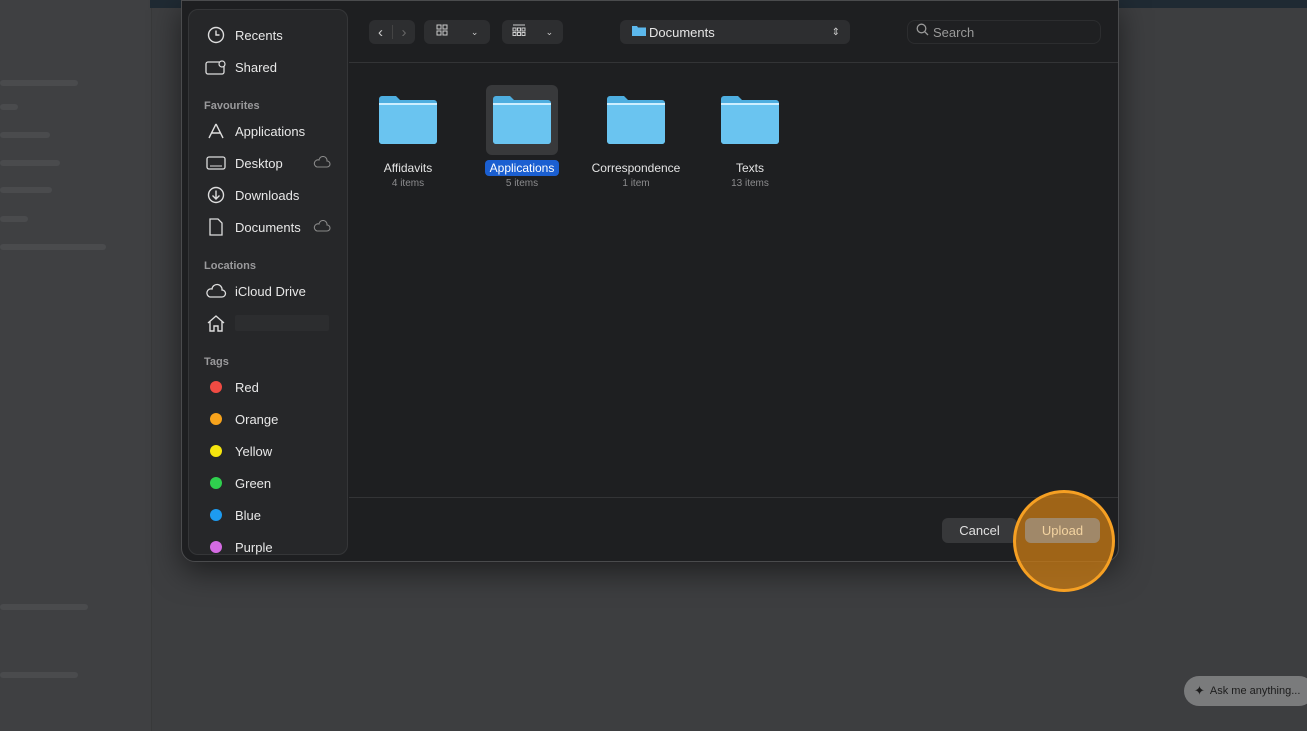  Describe the element at coordinates (733, 497) in the screenshot. I see `footer-divider` at that location.